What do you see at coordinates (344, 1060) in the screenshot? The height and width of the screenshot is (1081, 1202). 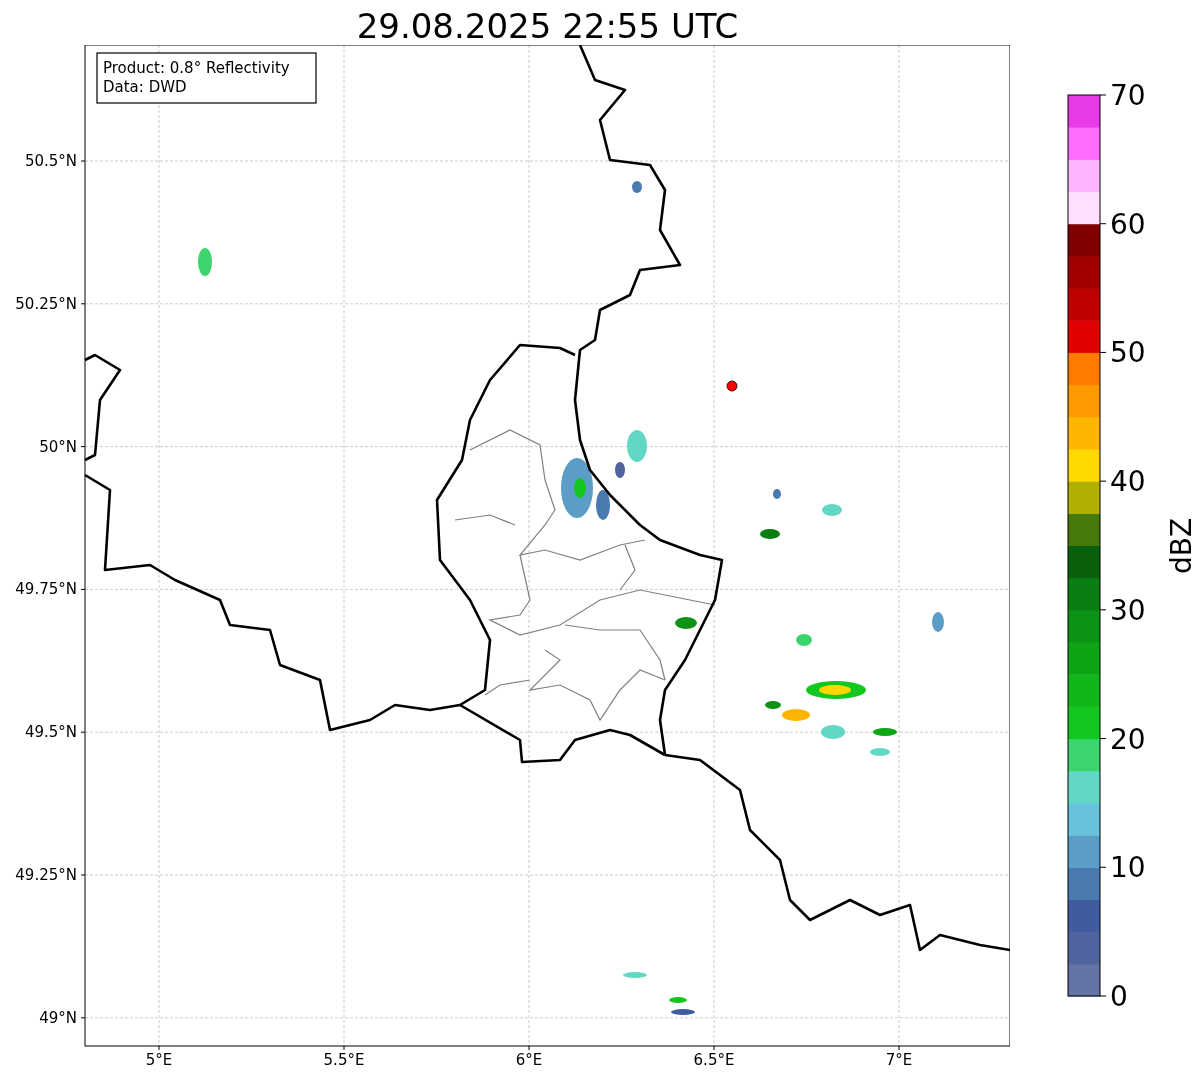 I see `longitude-label: 5.5°E` at bounding box center [344, 1060].